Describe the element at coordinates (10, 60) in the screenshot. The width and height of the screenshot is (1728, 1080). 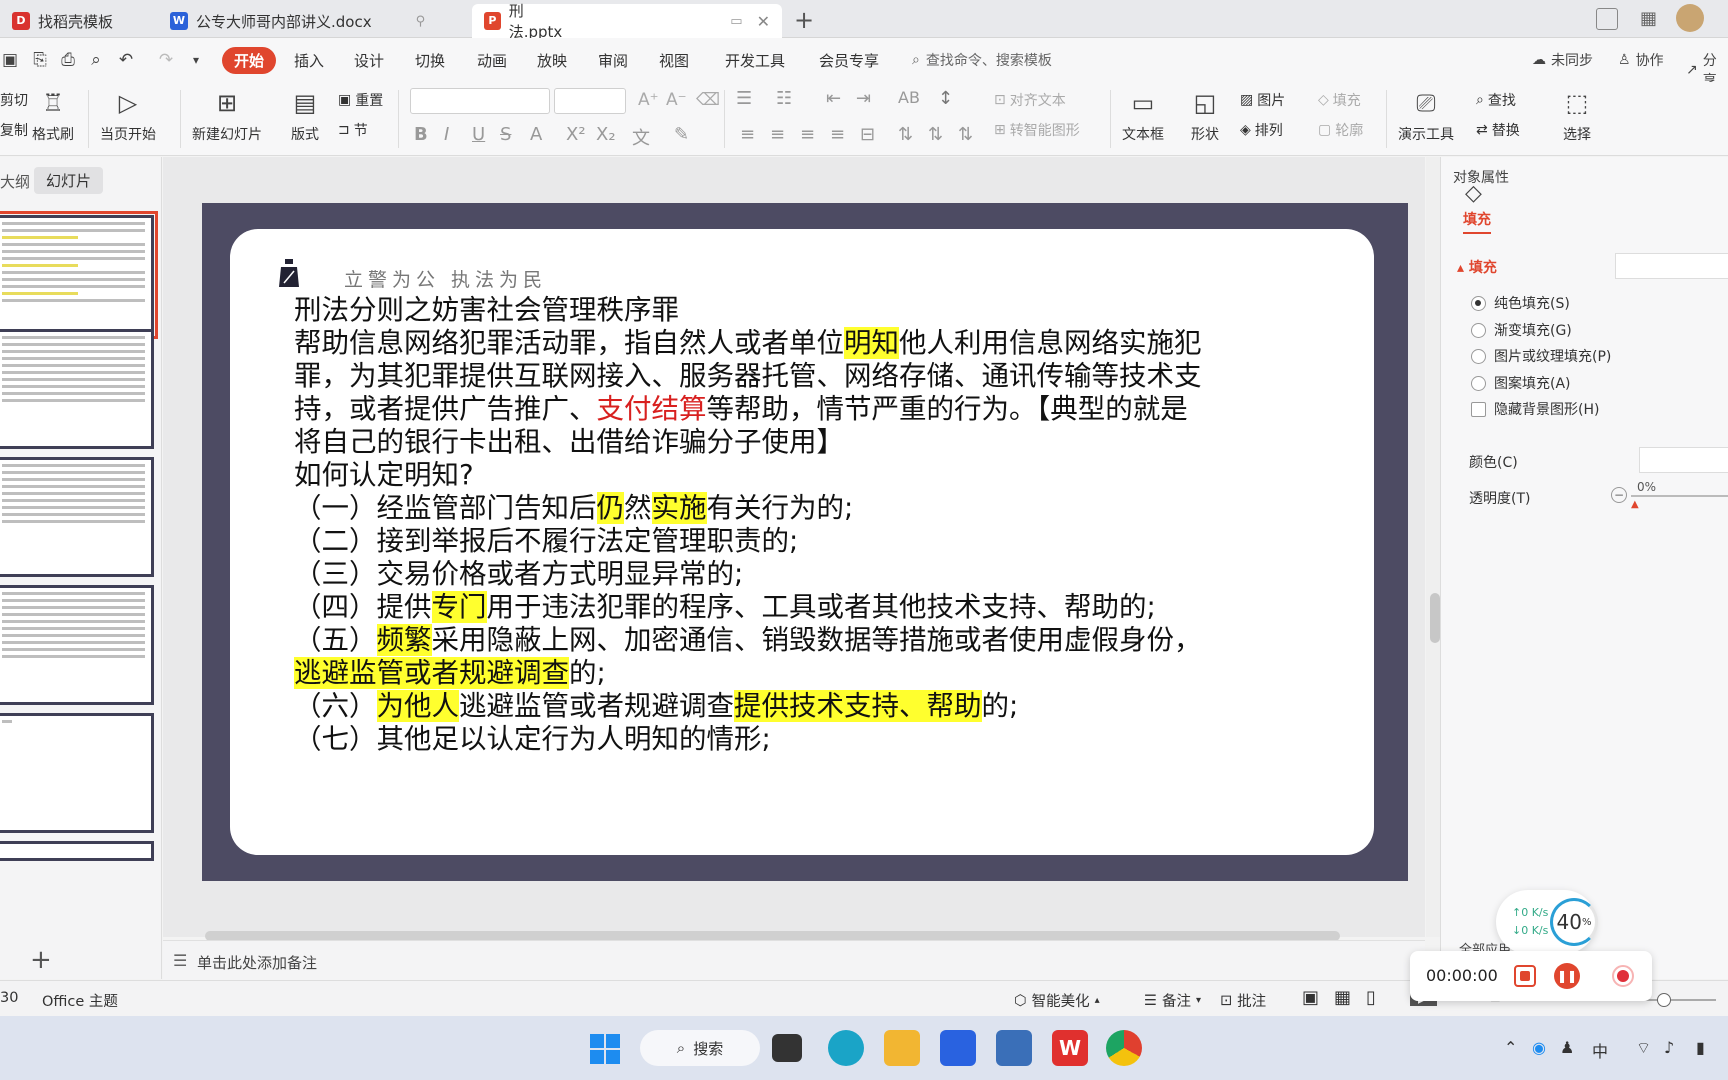
I see `save-icon: ▣` at that location.